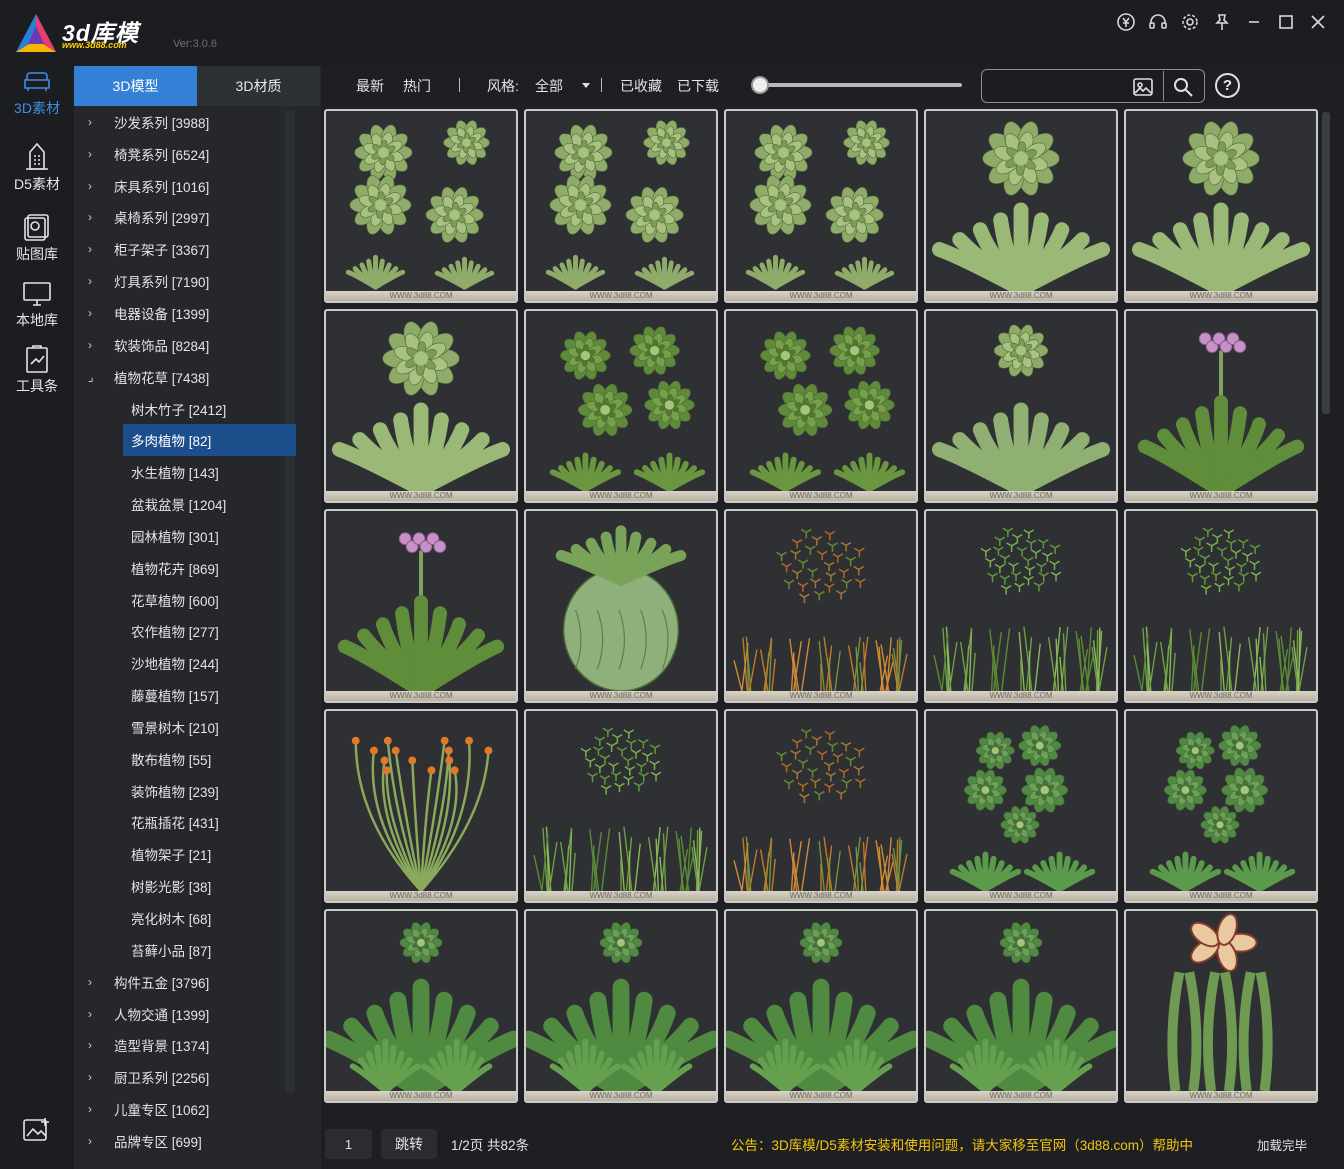 The width and height of the screenshot is (1344, 1169). What do you see at coordinates (258, 86) in the screenshot?
I see `tab-3d-material: 3D材质` at bounding box center [258, 86].